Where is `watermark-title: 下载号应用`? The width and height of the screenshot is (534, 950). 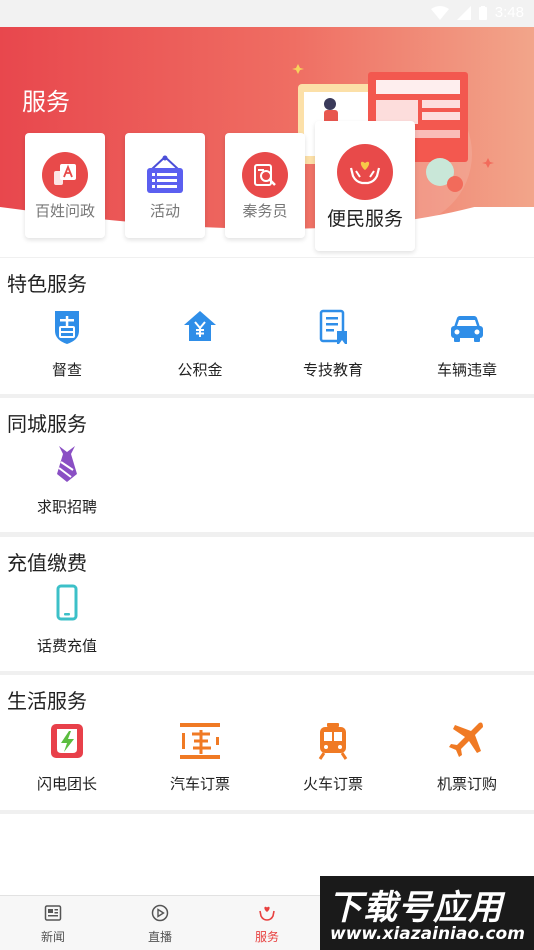
watermark-title: 下载号应用 is located at coordinates (415, 908).